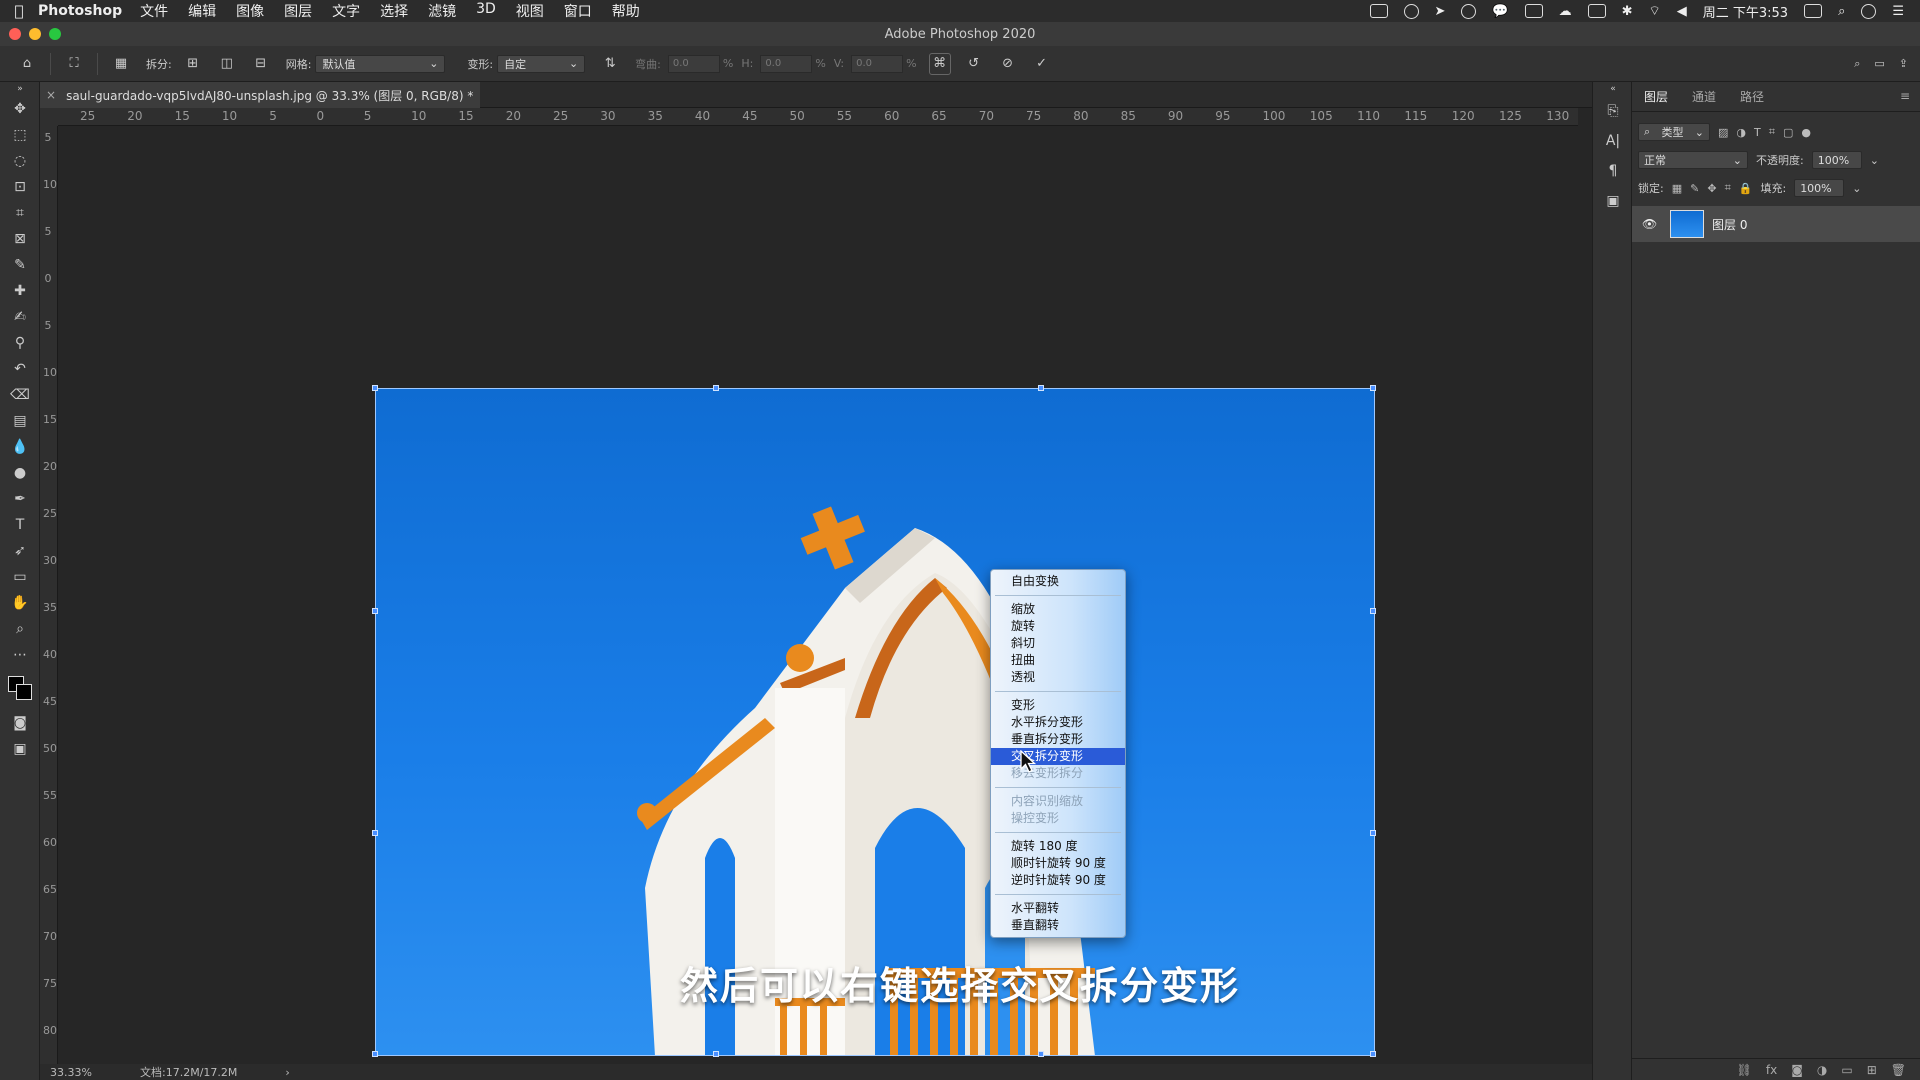 The image size is (1920, 1080). Describe the element at coordinates (20, 109) in the screenshot. I see `move-tool-icon: ✥` at that location.